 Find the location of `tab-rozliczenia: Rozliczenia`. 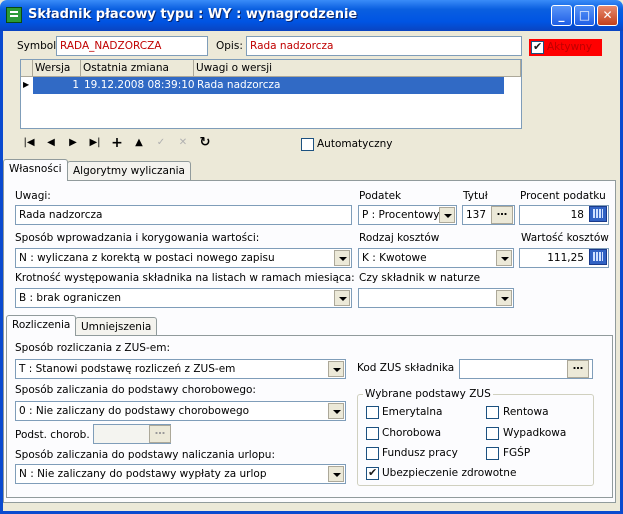

tab-rozliczenia: Rozliczenia is located at coordinates (41, 325).